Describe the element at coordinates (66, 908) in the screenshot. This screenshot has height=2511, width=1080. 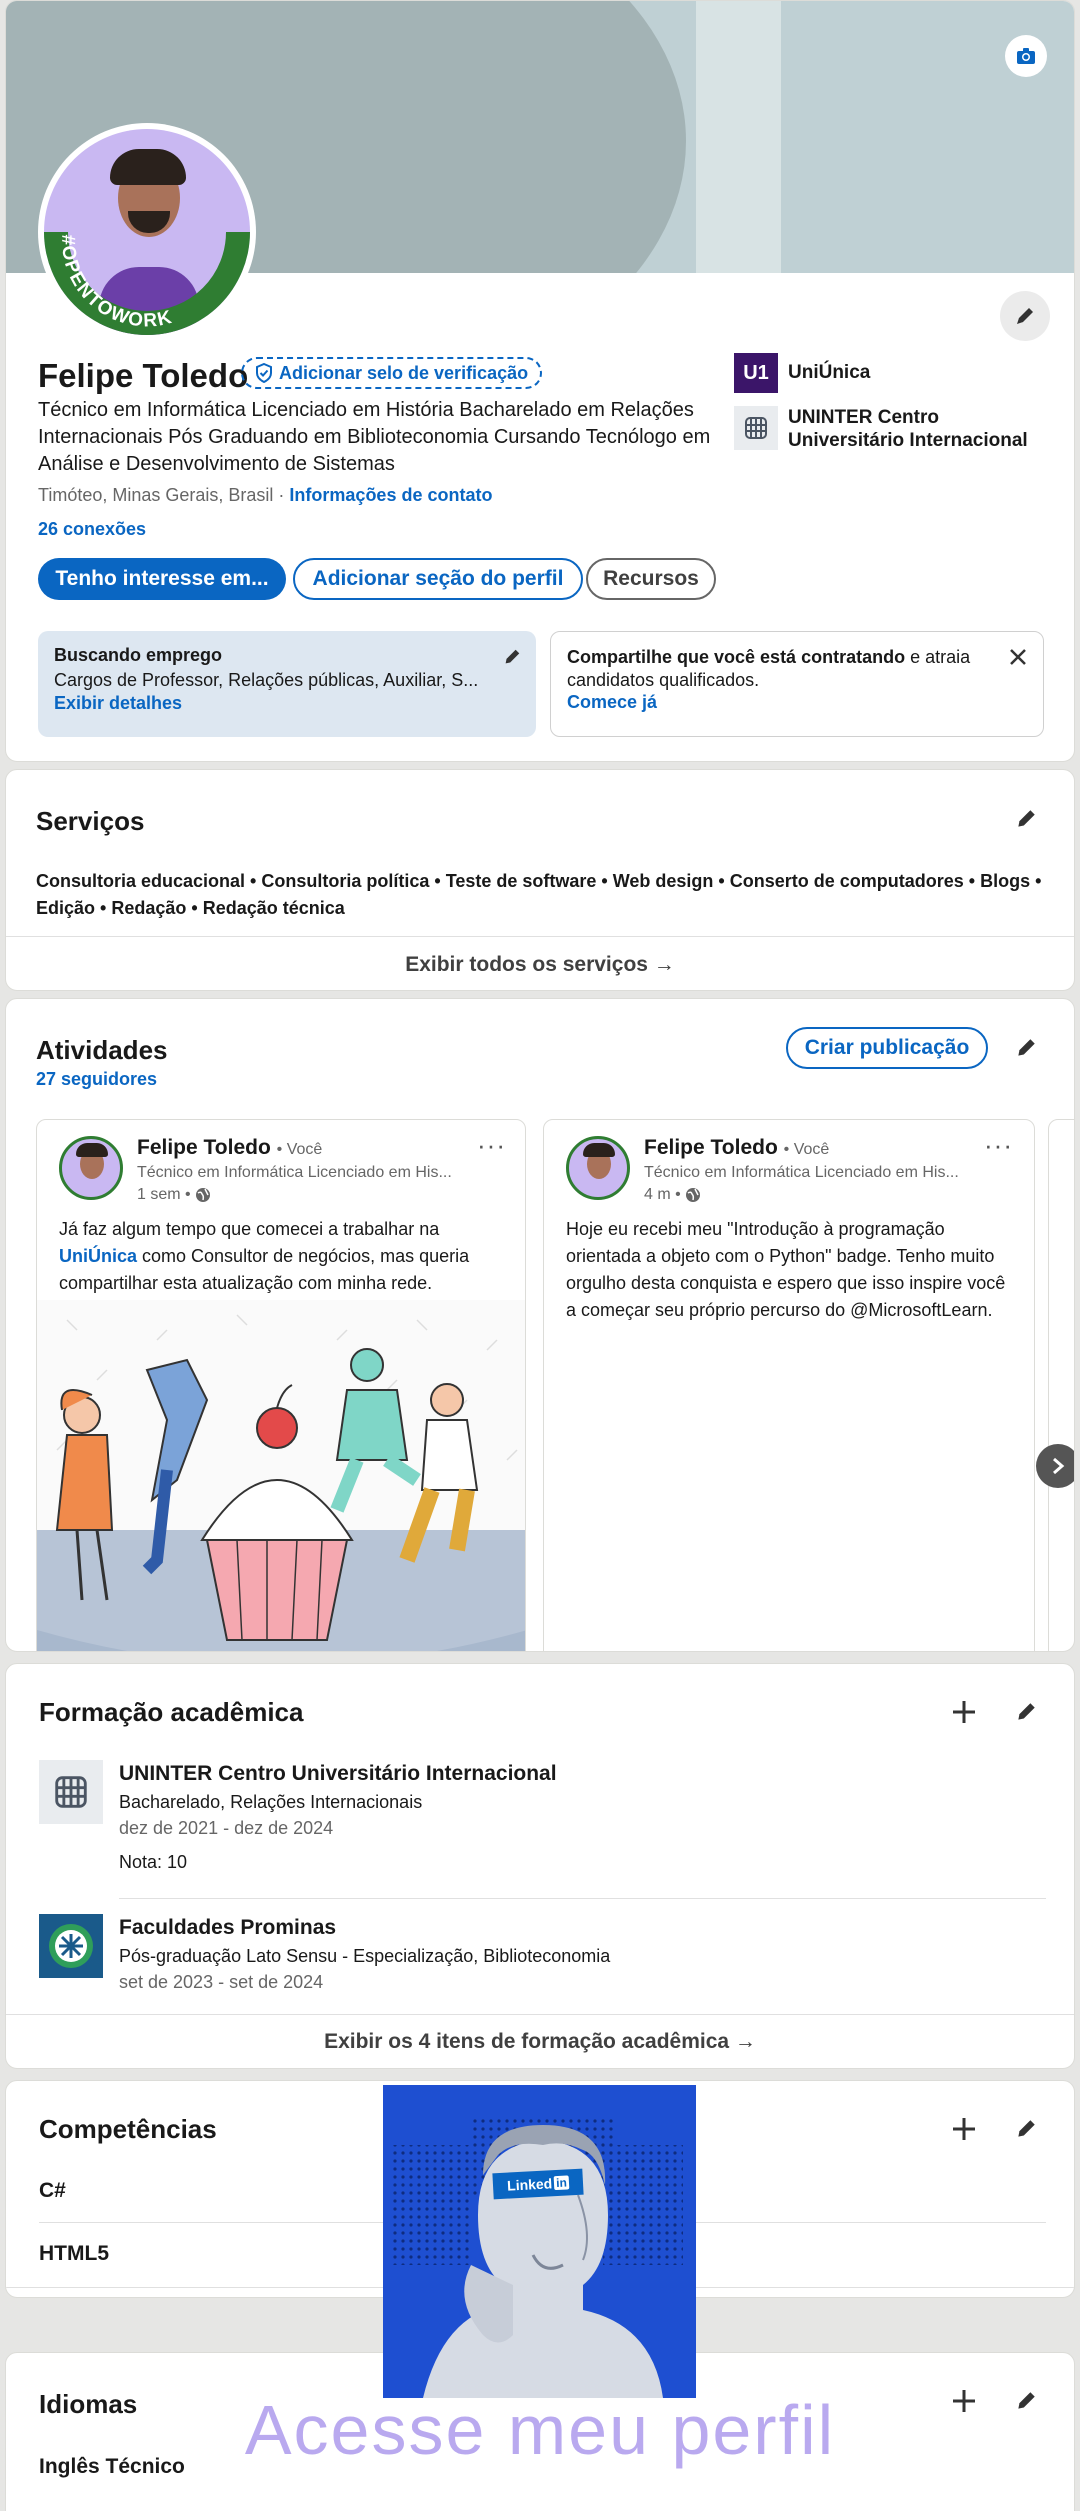
I see `service-item: Edição` at that location.